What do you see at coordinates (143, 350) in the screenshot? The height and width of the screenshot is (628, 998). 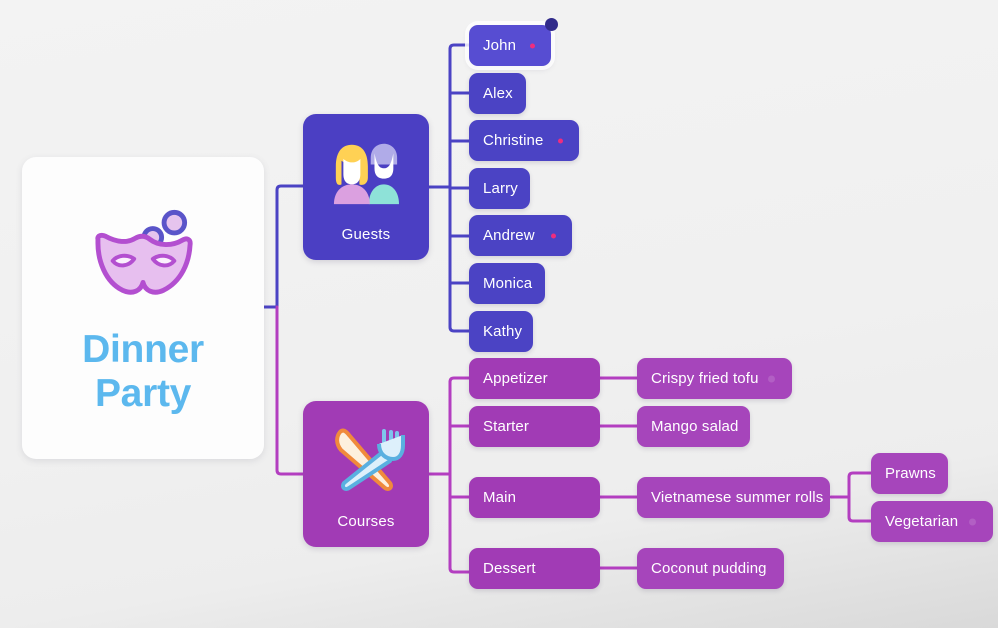 I see `root-title-line-1: Dinner` at bounding box center [143, 350].